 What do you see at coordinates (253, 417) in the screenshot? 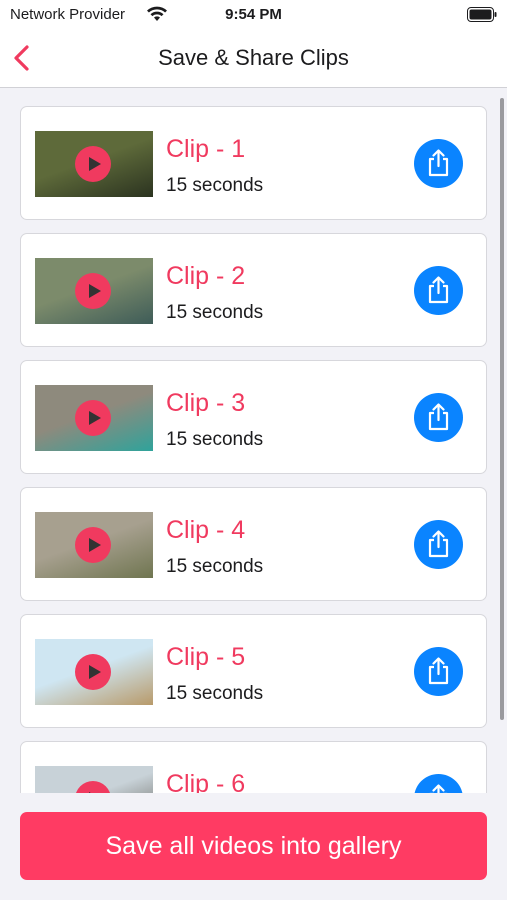
I see `clip-card: Clip - 3 15 seconds` at bounding box center [253, 417].